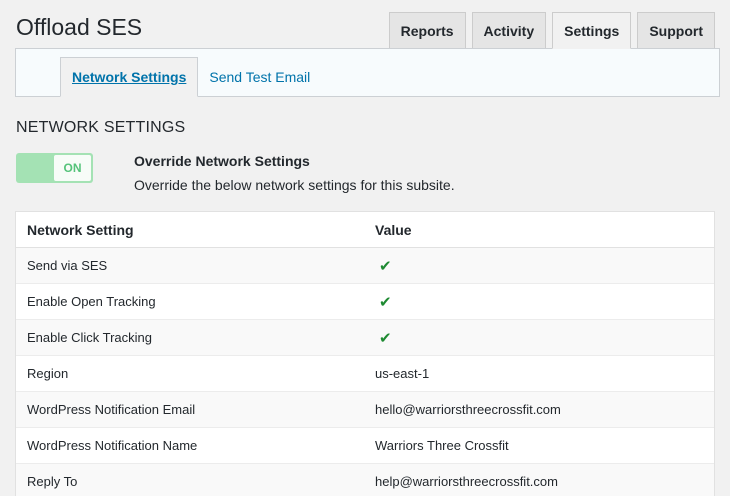  Describe the element at coordinates (79, 27) in the screenshot. I see `app-title: Offload SES` at that location.